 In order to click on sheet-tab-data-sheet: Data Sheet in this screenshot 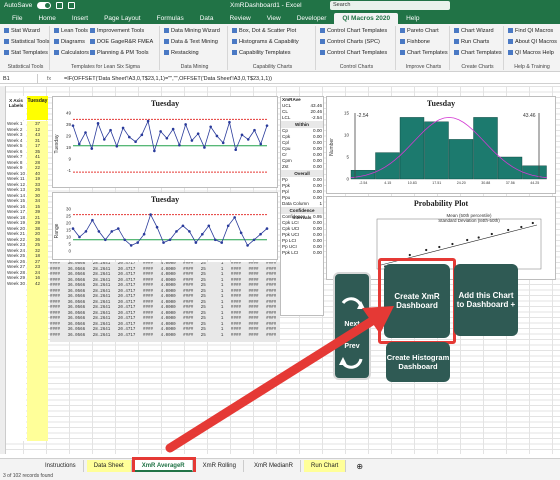, I will do `click(109, 465)`.